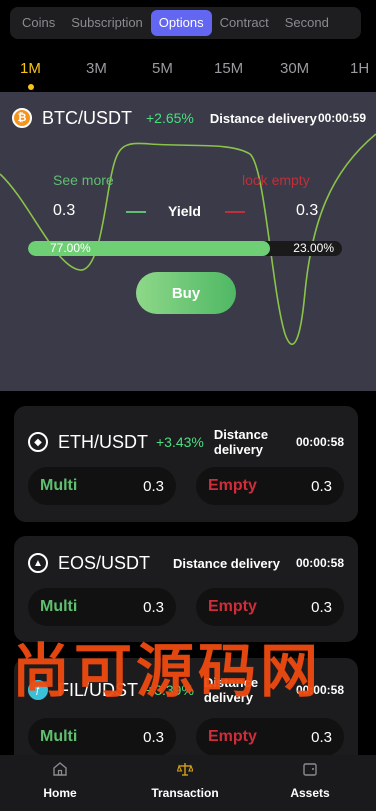  I want to click on card-change: +3.43%, so click(180, 442).